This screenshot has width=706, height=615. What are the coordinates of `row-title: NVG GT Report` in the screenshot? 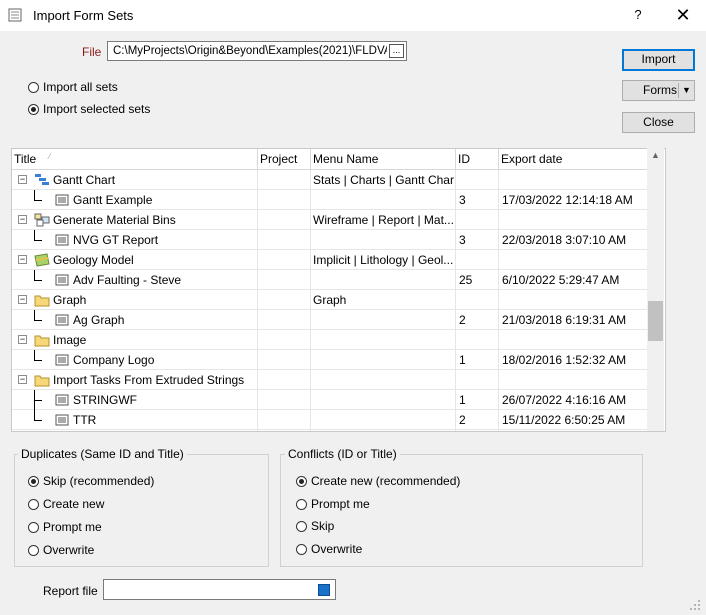 It's located at (116, 240).